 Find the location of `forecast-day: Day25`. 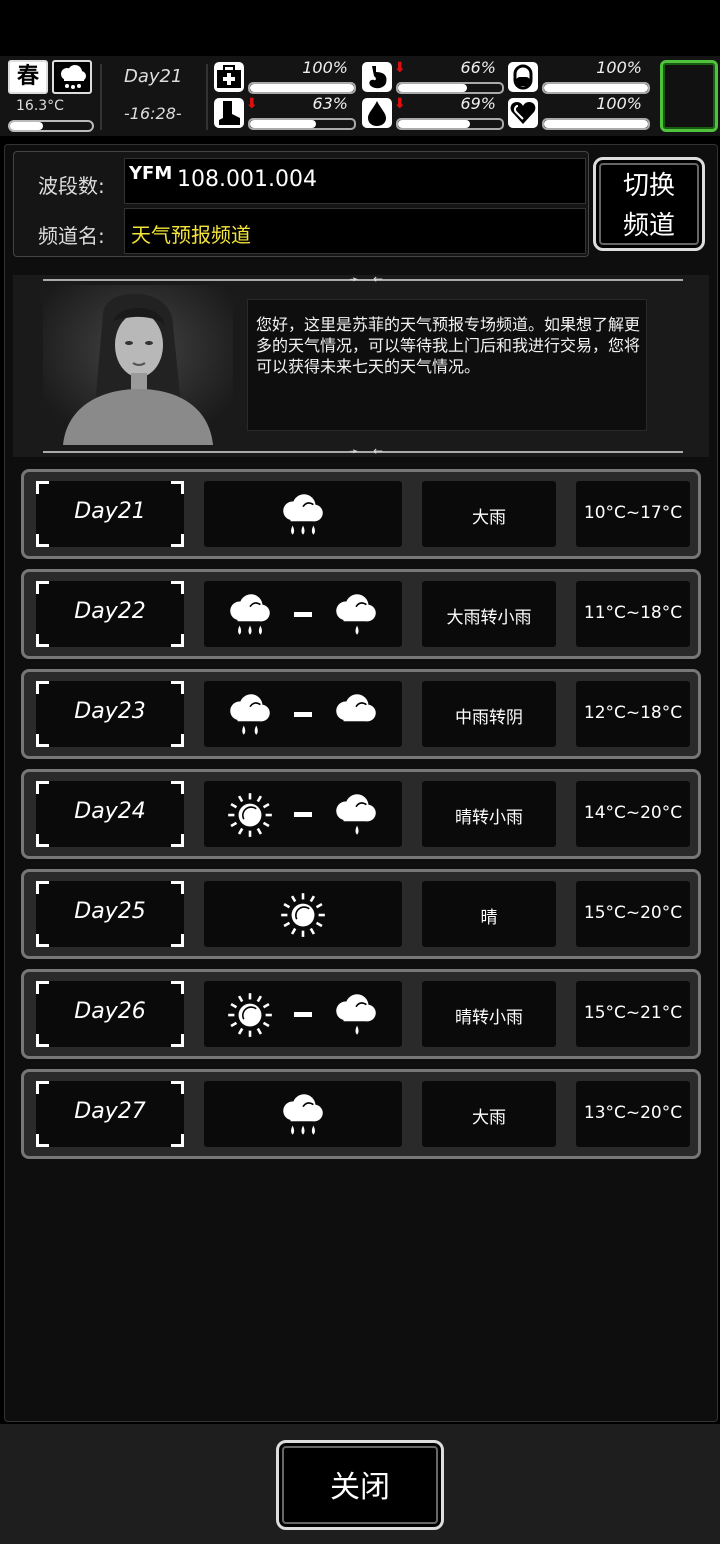

forecast-day: Day25 is located at coordinates (110, 911).